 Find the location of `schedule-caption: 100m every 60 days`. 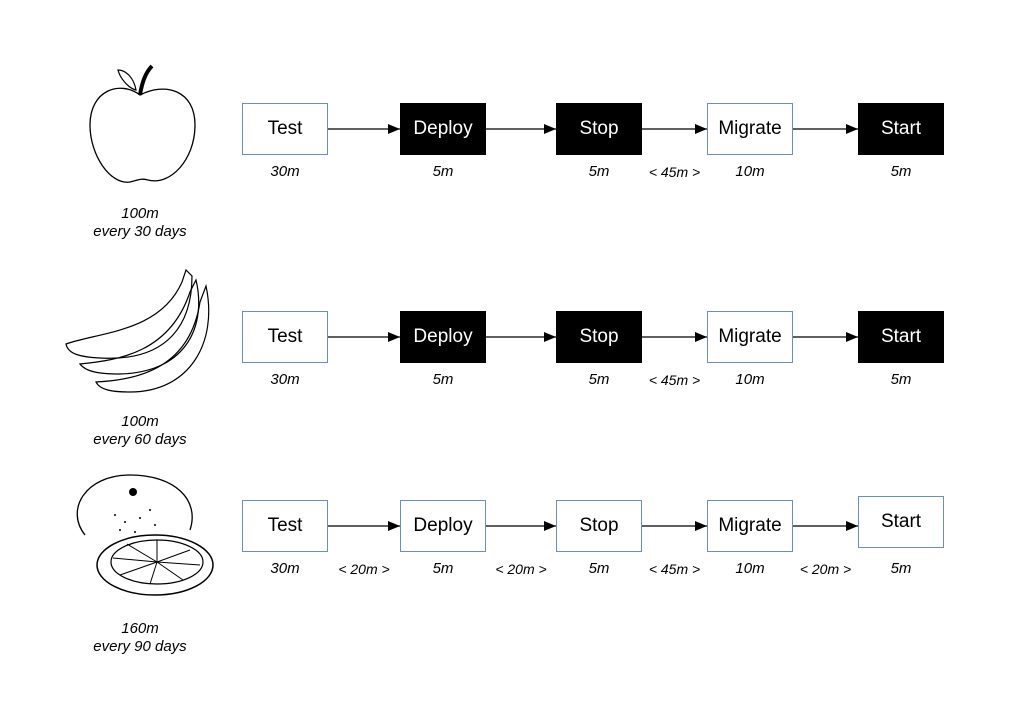

schedule-caption: 100m every 60 days is located at coordinates (140, 431).